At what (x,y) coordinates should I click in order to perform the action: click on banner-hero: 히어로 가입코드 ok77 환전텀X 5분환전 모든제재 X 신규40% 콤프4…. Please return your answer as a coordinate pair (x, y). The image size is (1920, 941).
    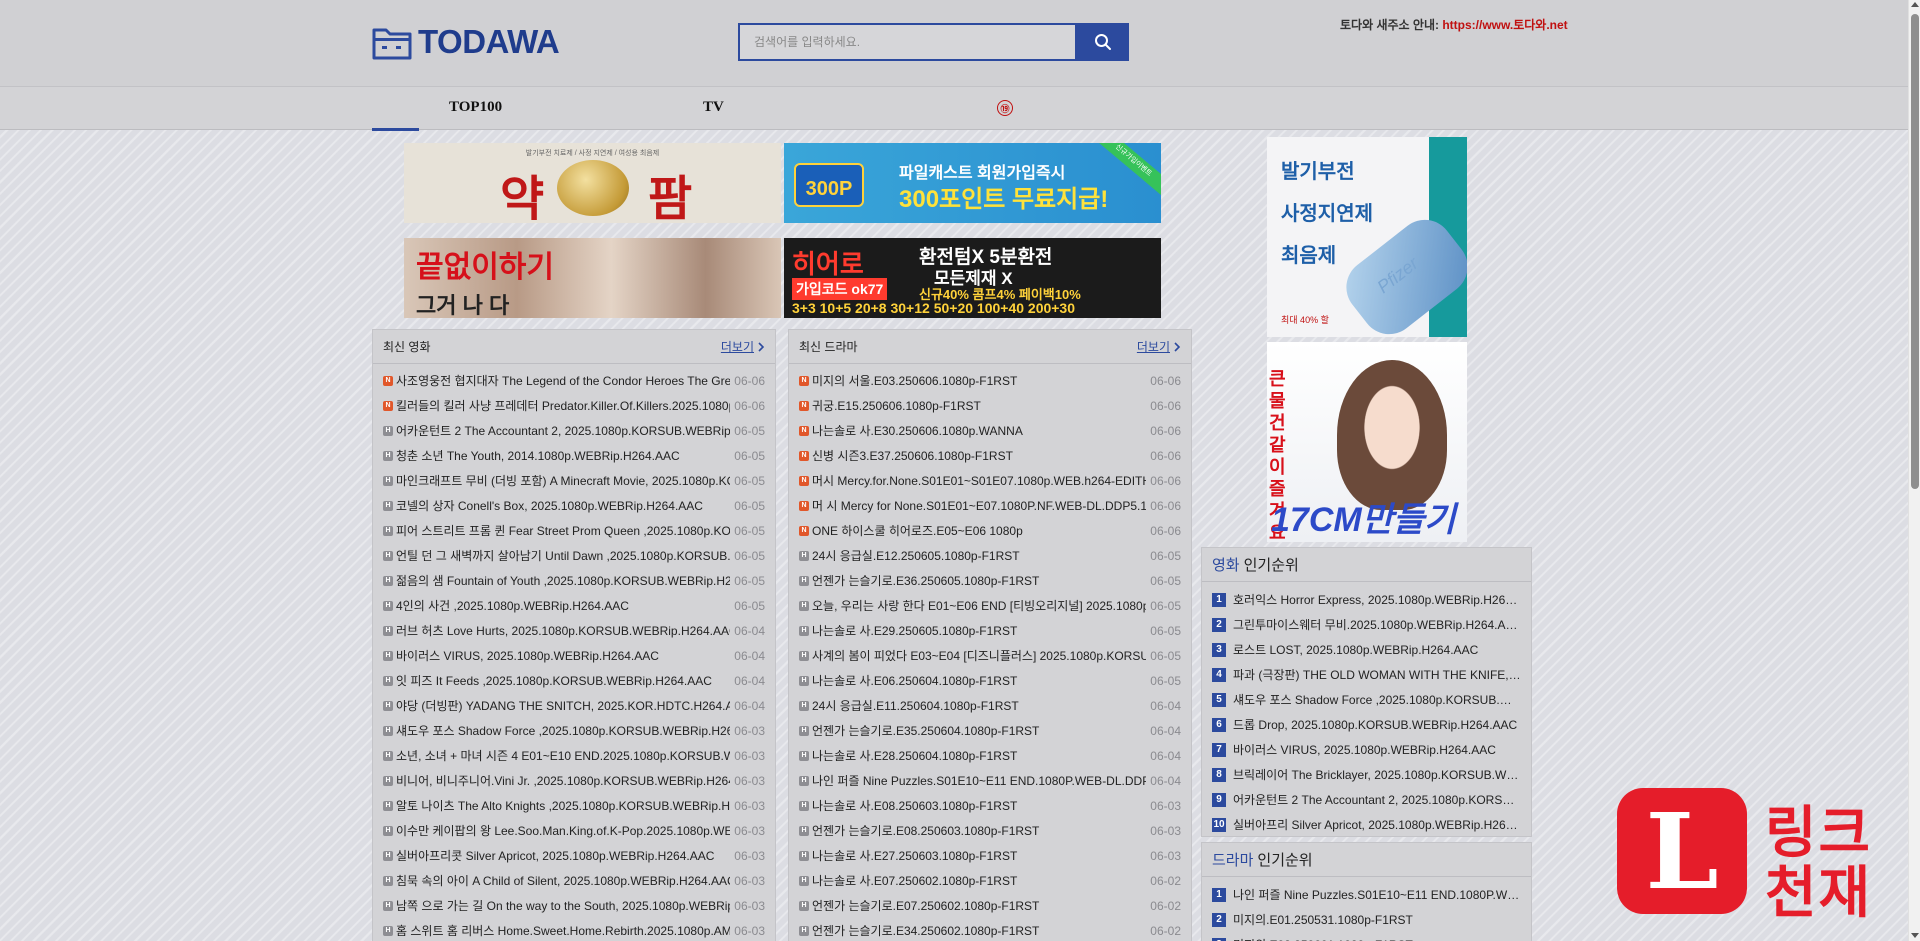
    Looking at the image, I should click on (972, 278).